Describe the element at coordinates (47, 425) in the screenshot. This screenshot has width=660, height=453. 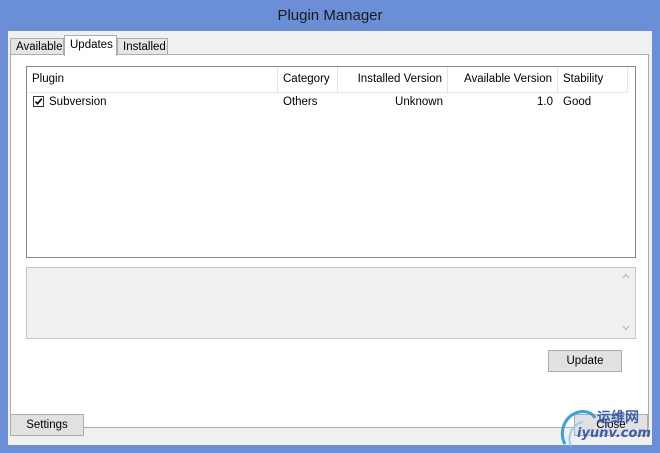
I see `settings-button: Settings` at that location.